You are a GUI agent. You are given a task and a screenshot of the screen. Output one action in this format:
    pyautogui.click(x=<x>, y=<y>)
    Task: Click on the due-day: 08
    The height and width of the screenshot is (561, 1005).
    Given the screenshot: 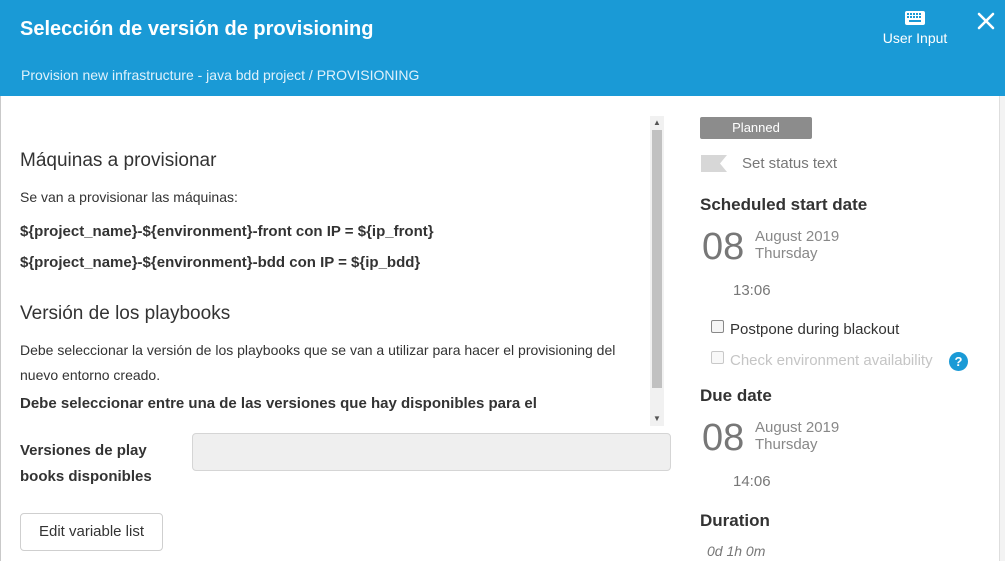 What is the action you would take?
    pyautogui.click(x=723, y=438)
    